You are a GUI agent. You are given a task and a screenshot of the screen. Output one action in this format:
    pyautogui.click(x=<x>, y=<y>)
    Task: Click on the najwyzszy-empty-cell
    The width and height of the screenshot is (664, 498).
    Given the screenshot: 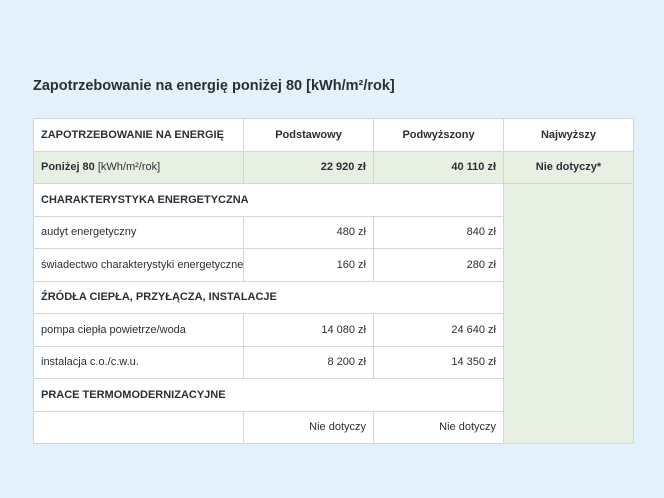 What is the action you would take?
    pyautogui.click(x=568, y=313)
    